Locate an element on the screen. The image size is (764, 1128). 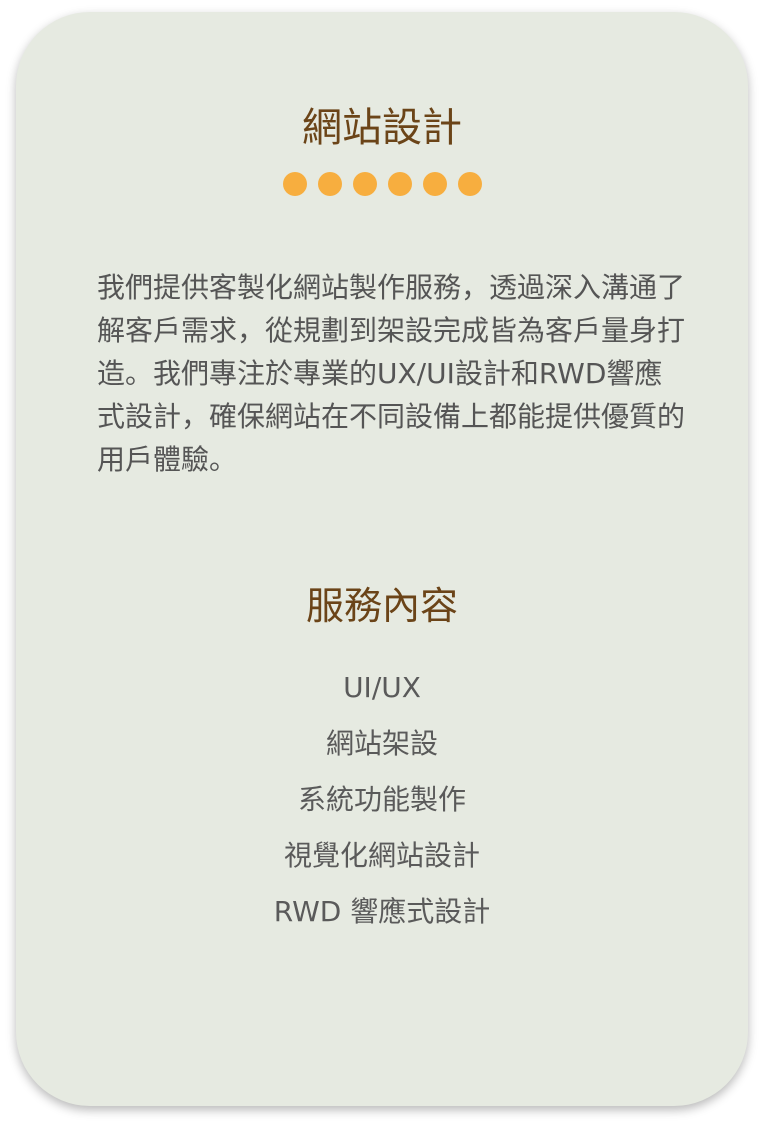
service-item: 視覺化網站設計 is located at coordinates (381, 855).